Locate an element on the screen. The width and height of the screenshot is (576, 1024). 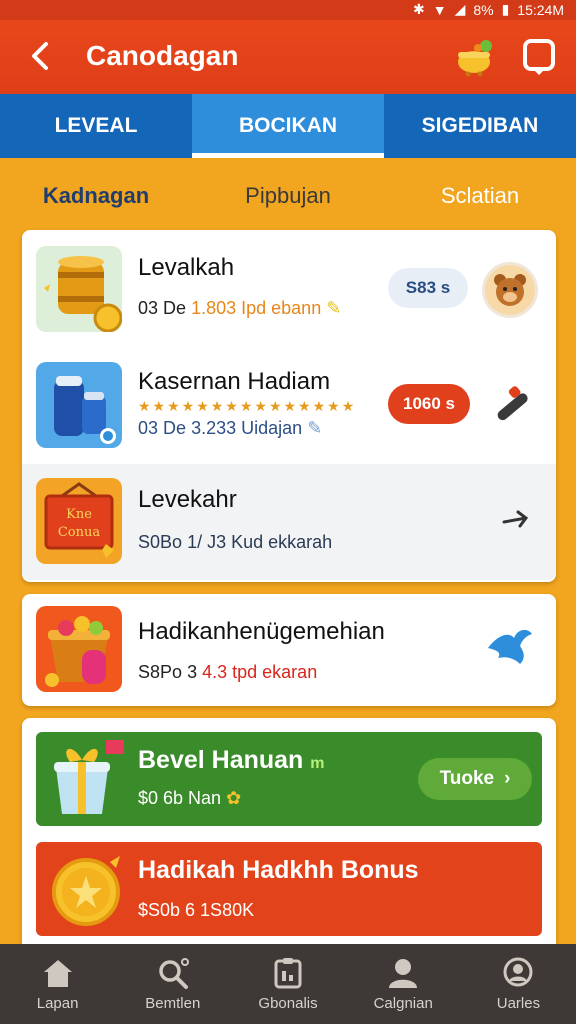
tab-bocikan: BOCIKAN is located at coordinates (288, 126).